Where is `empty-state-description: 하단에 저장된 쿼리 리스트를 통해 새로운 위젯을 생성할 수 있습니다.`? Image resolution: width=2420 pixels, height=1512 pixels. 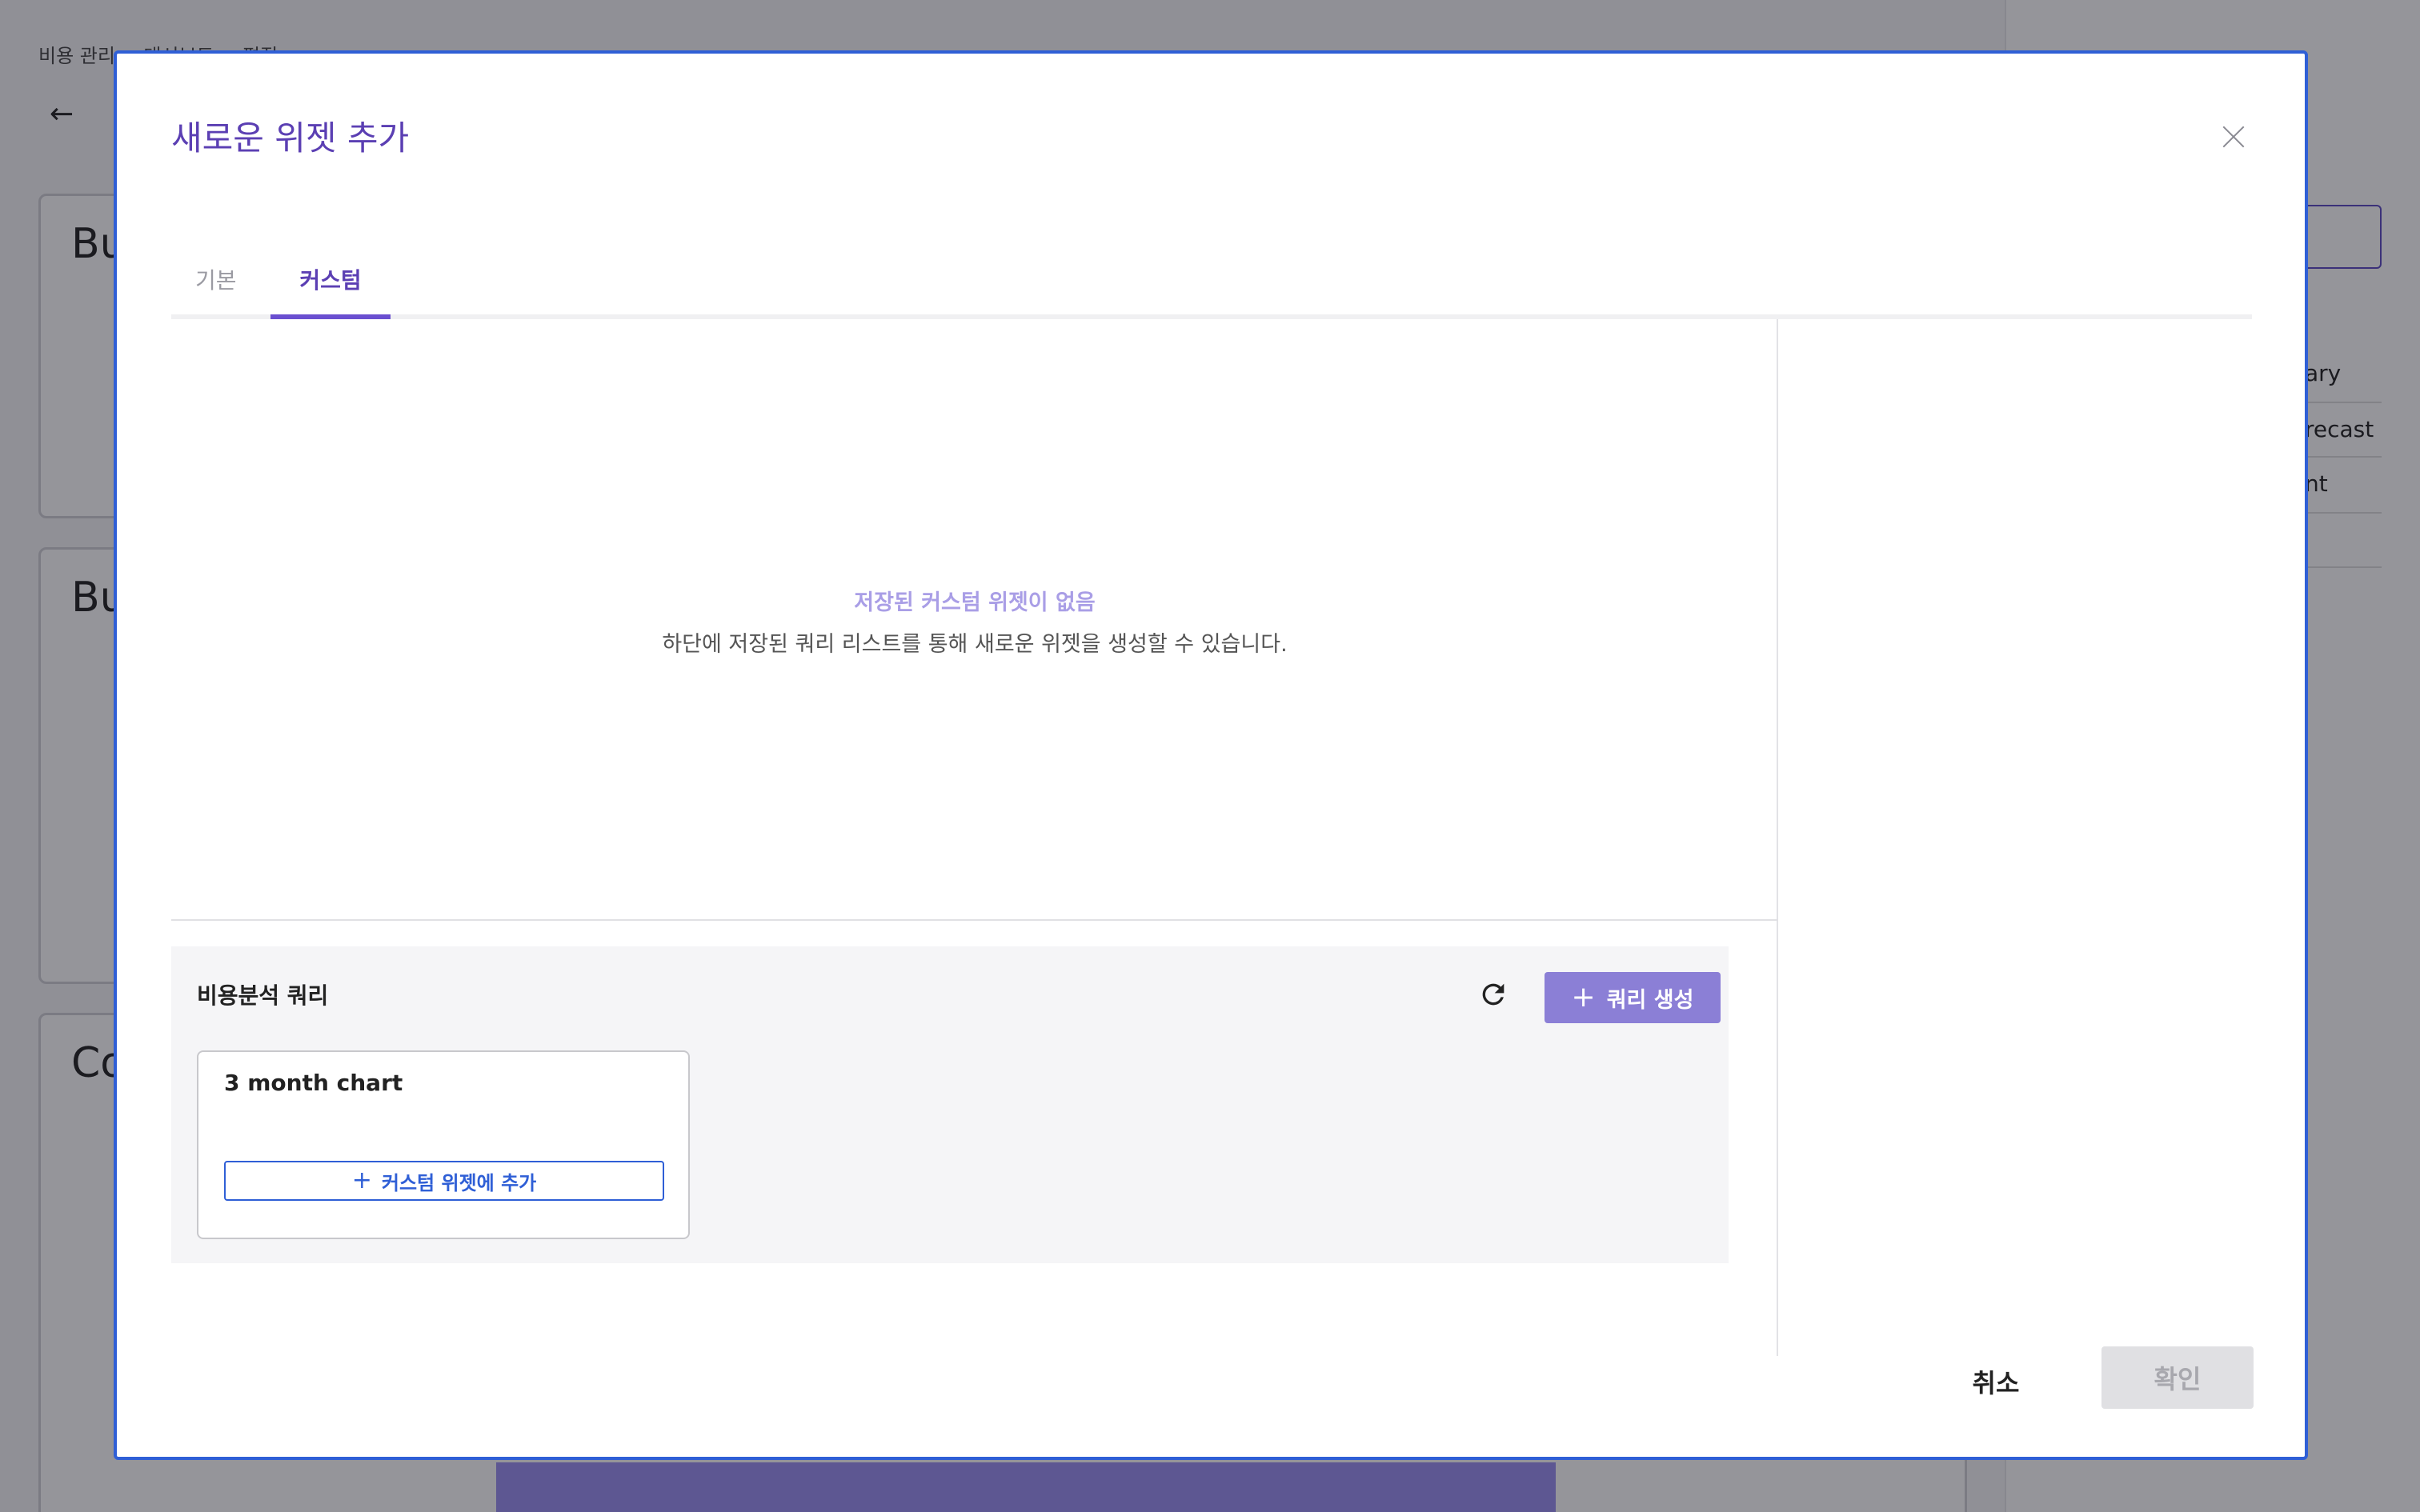 empty-state-description: 하단에 저장된 쿼리 리스트를 통해 새로운 위젯을 생성할 수 있습니다. is located at coordinates (975, 644).